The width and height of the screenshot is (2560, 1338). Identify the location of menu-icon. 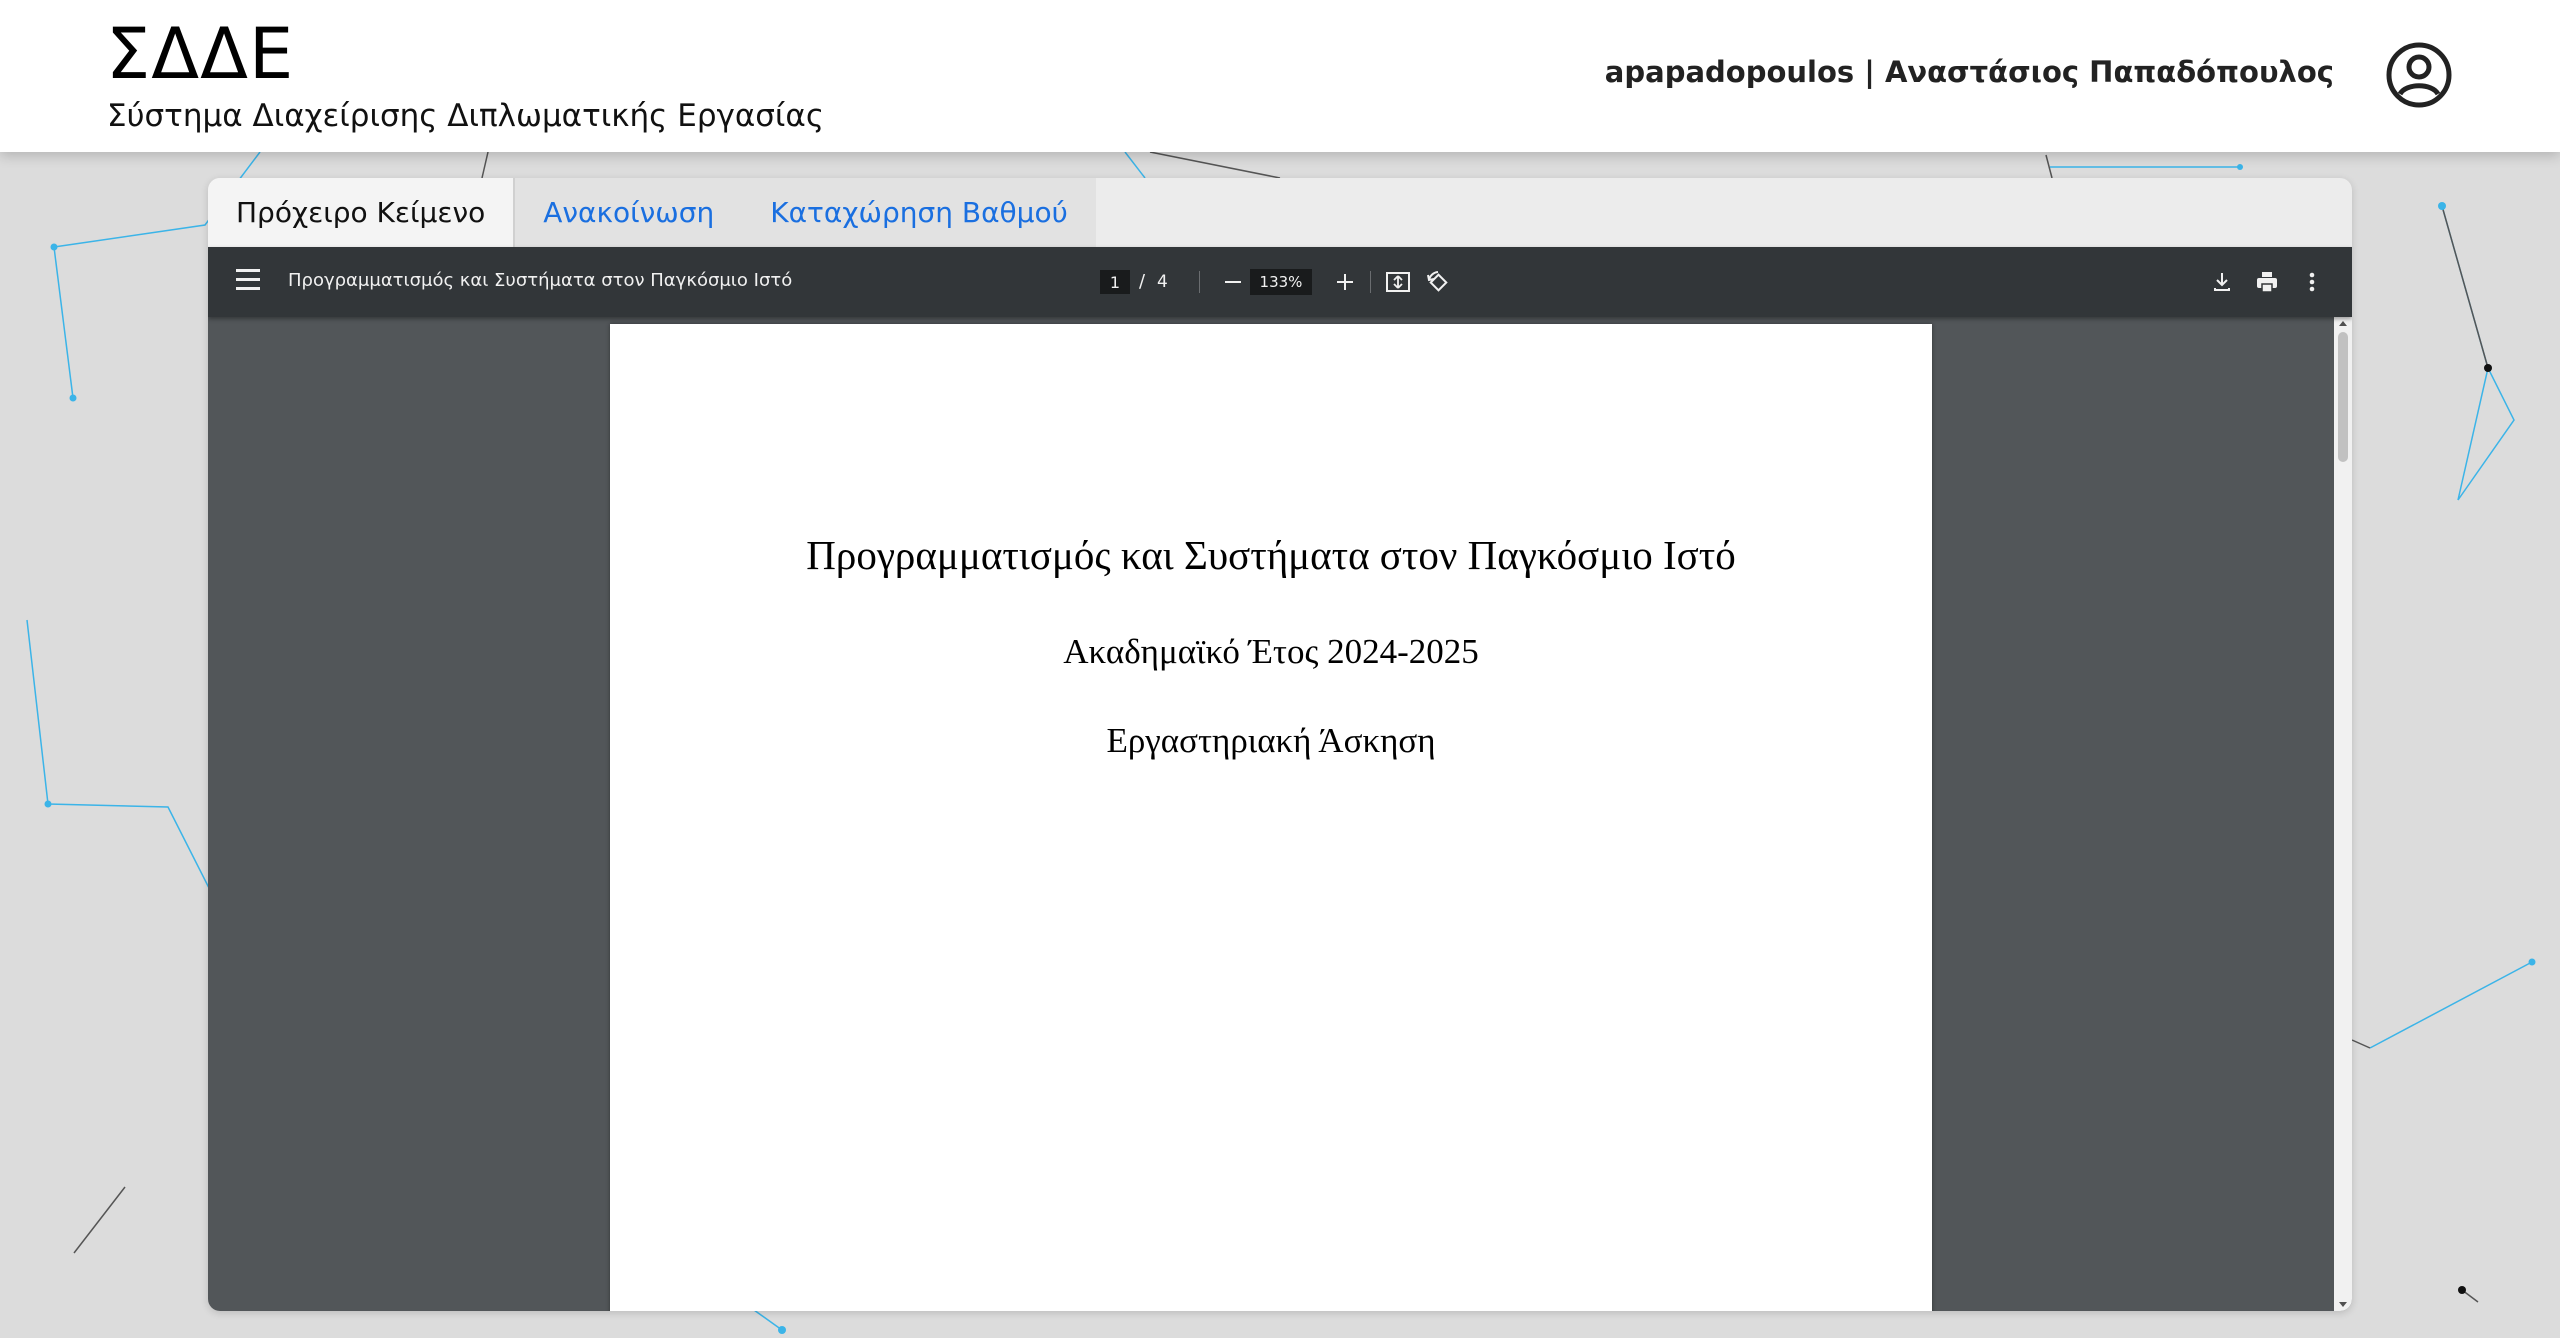
(248, 282).